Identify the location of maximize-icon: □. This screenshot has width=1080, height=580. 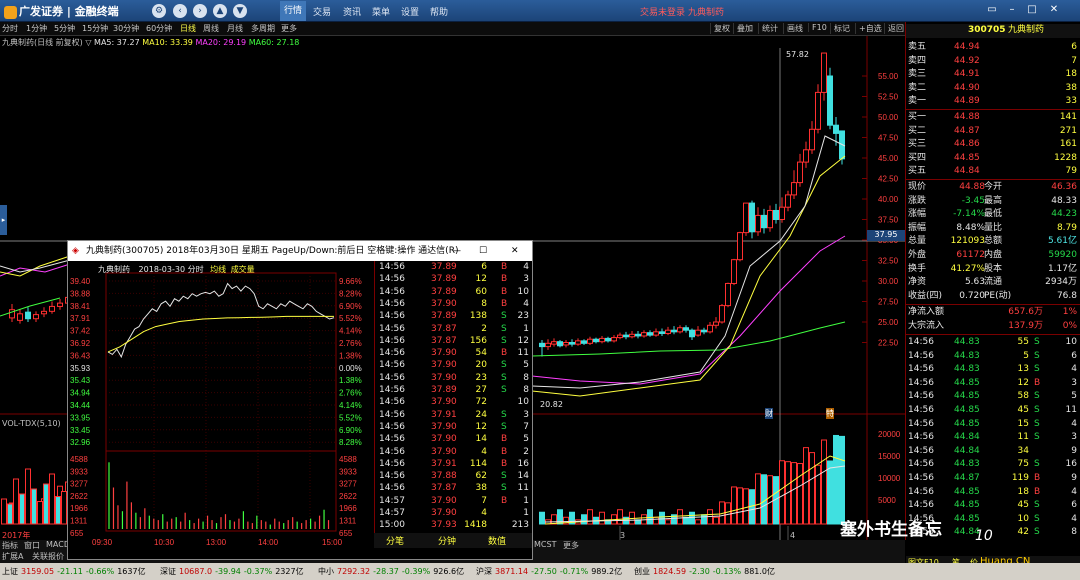
(1032, 10).